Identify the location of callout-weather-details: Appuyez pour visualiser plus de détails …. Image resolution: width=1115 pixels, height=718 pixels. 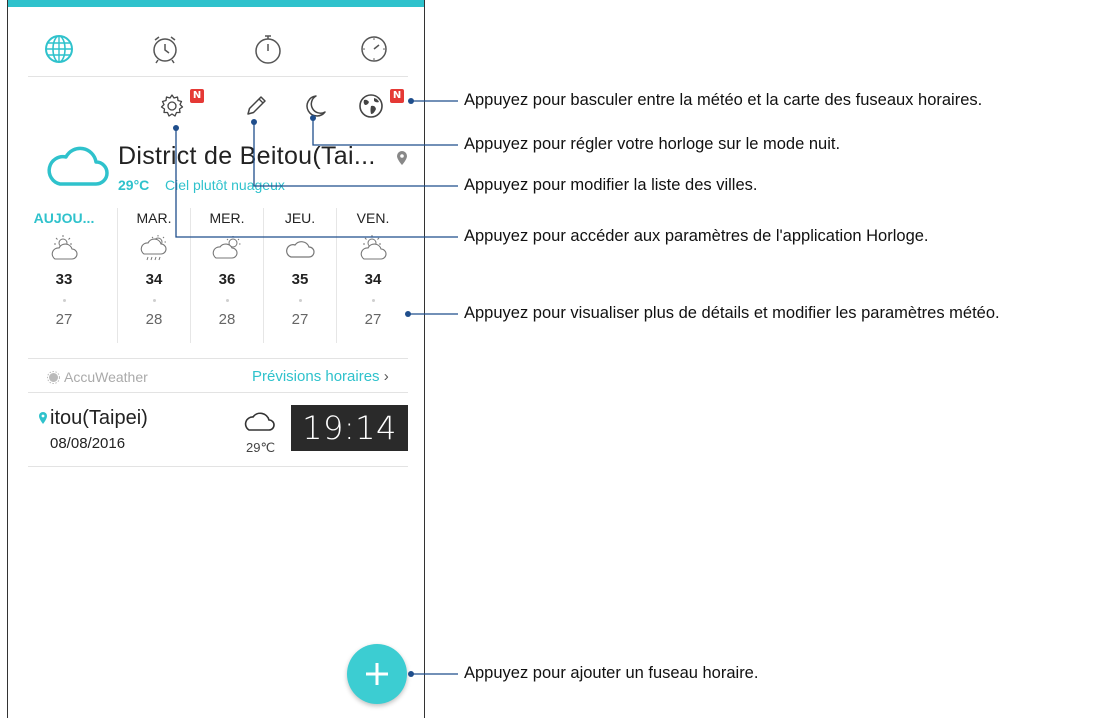
(732, 313).